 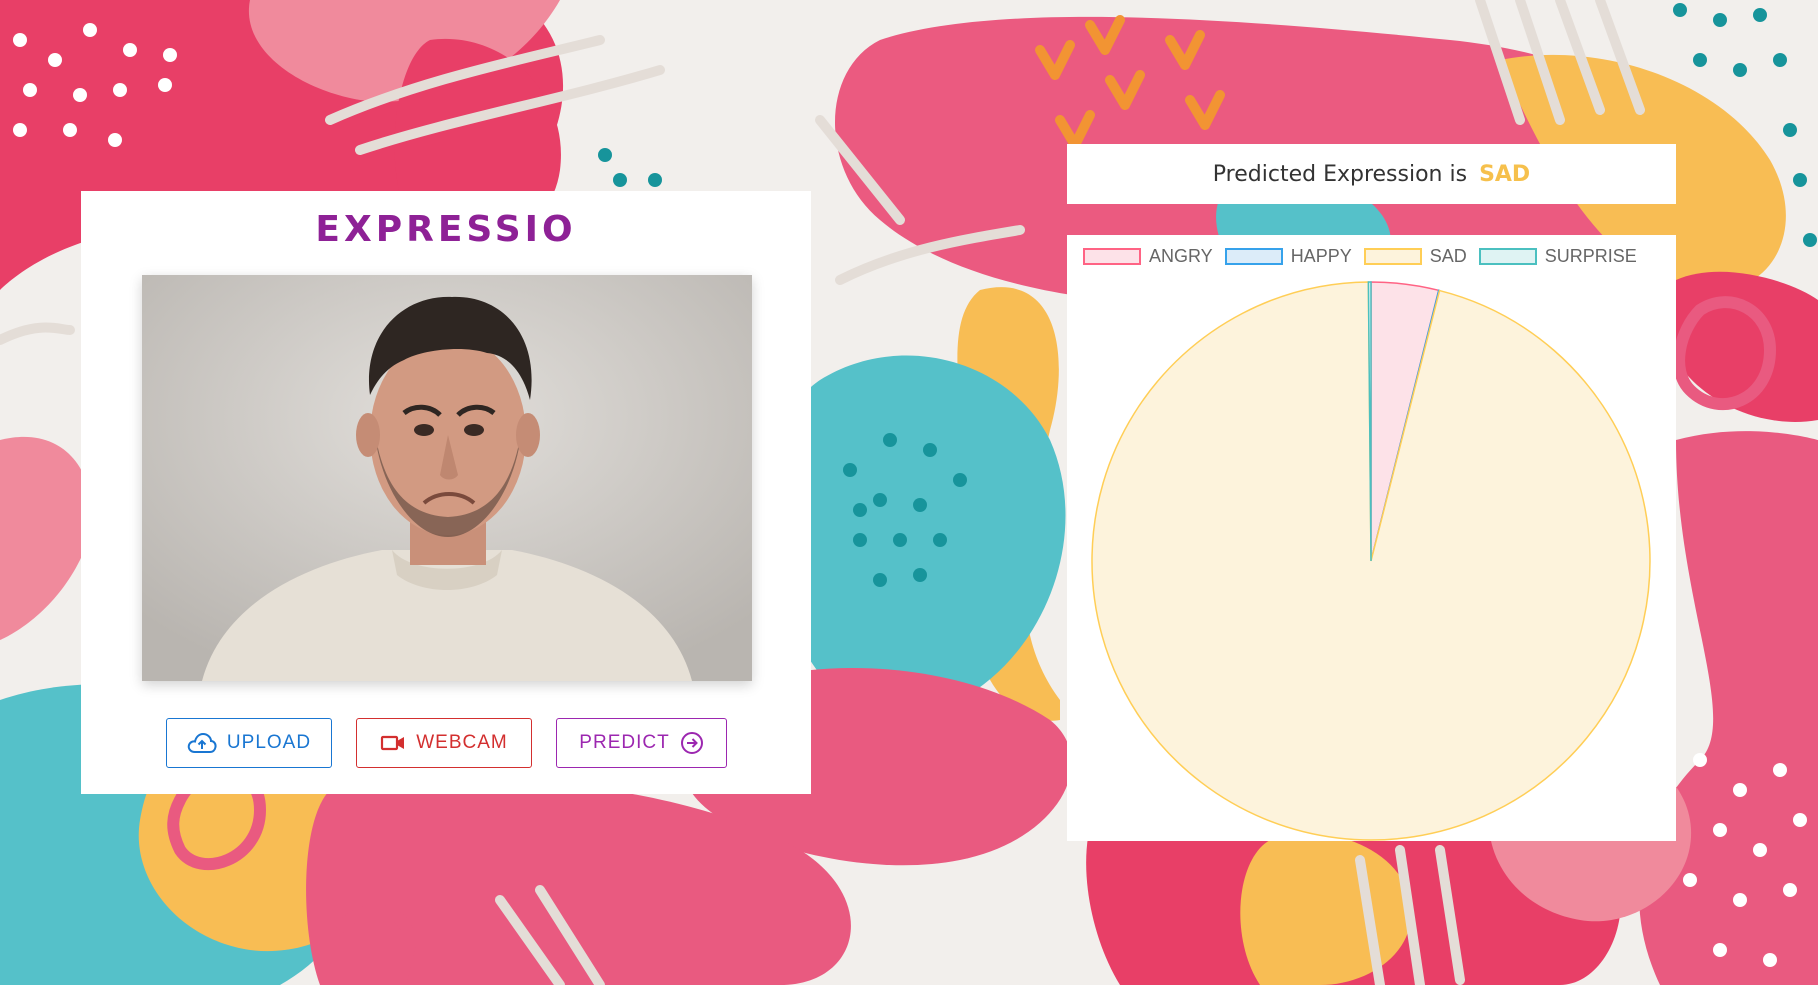 I want to click on upload-button: UPLOAD, so click(x=249, y=743).